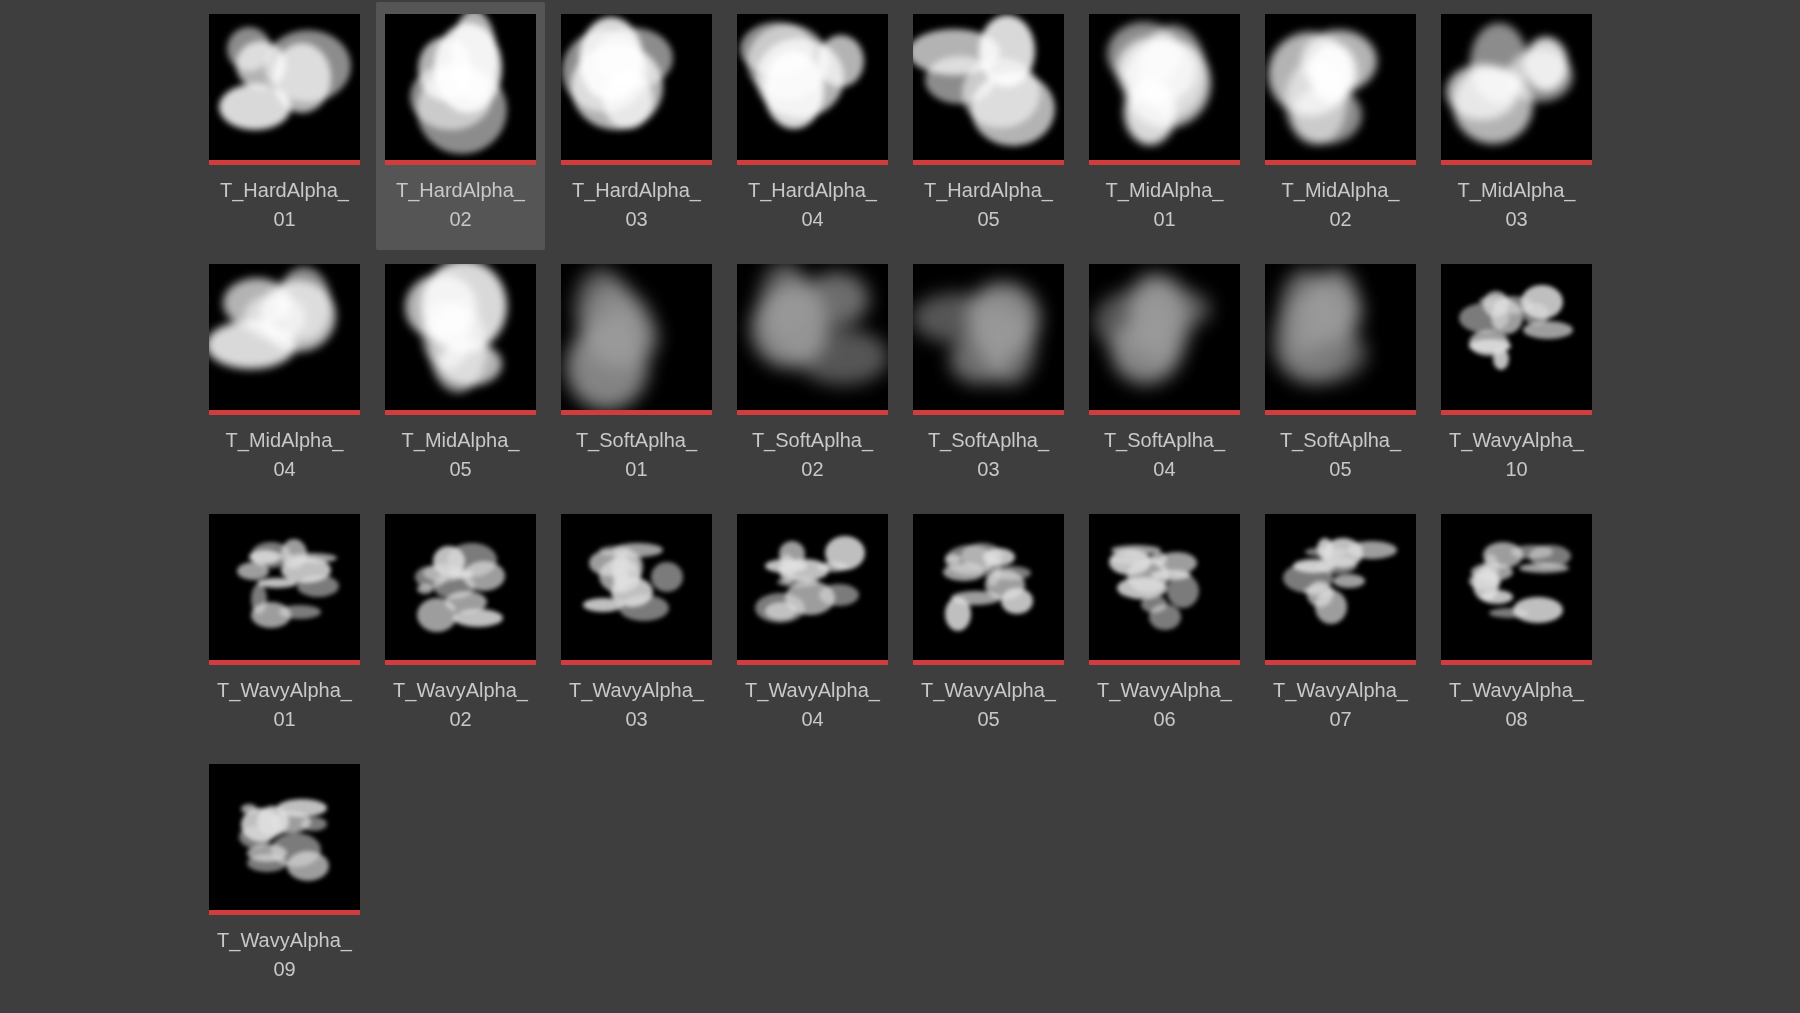 This screenshot has height=1013, width=1800. I want to click on asset-name: T_SoftAplha_ 03, so click(988, 455).